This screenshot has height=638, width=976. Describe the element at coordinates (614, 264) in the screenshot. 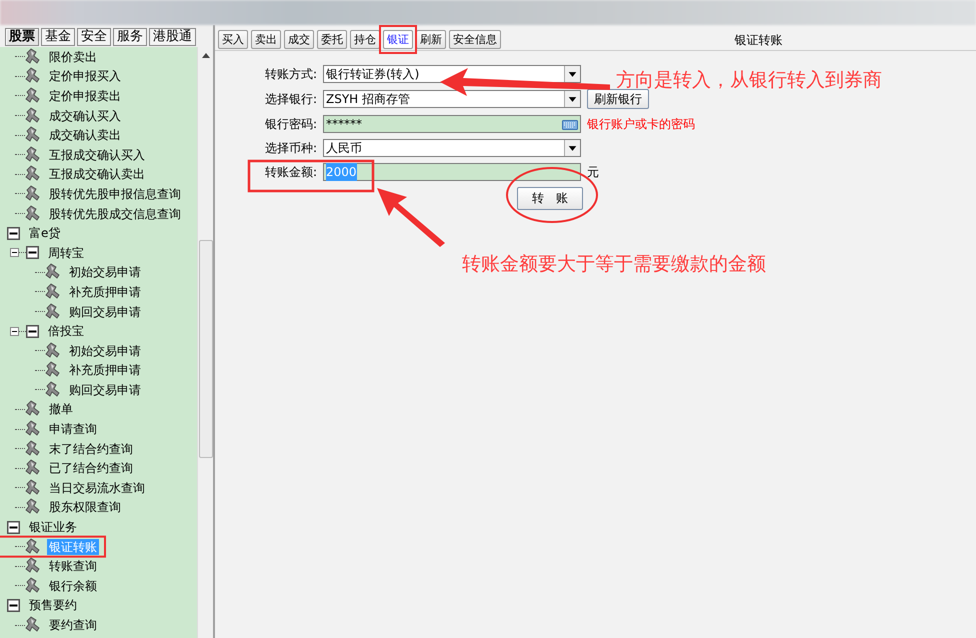

I see `annotation-text: 转账金额要大于等于需要缴款的金额` at that location.